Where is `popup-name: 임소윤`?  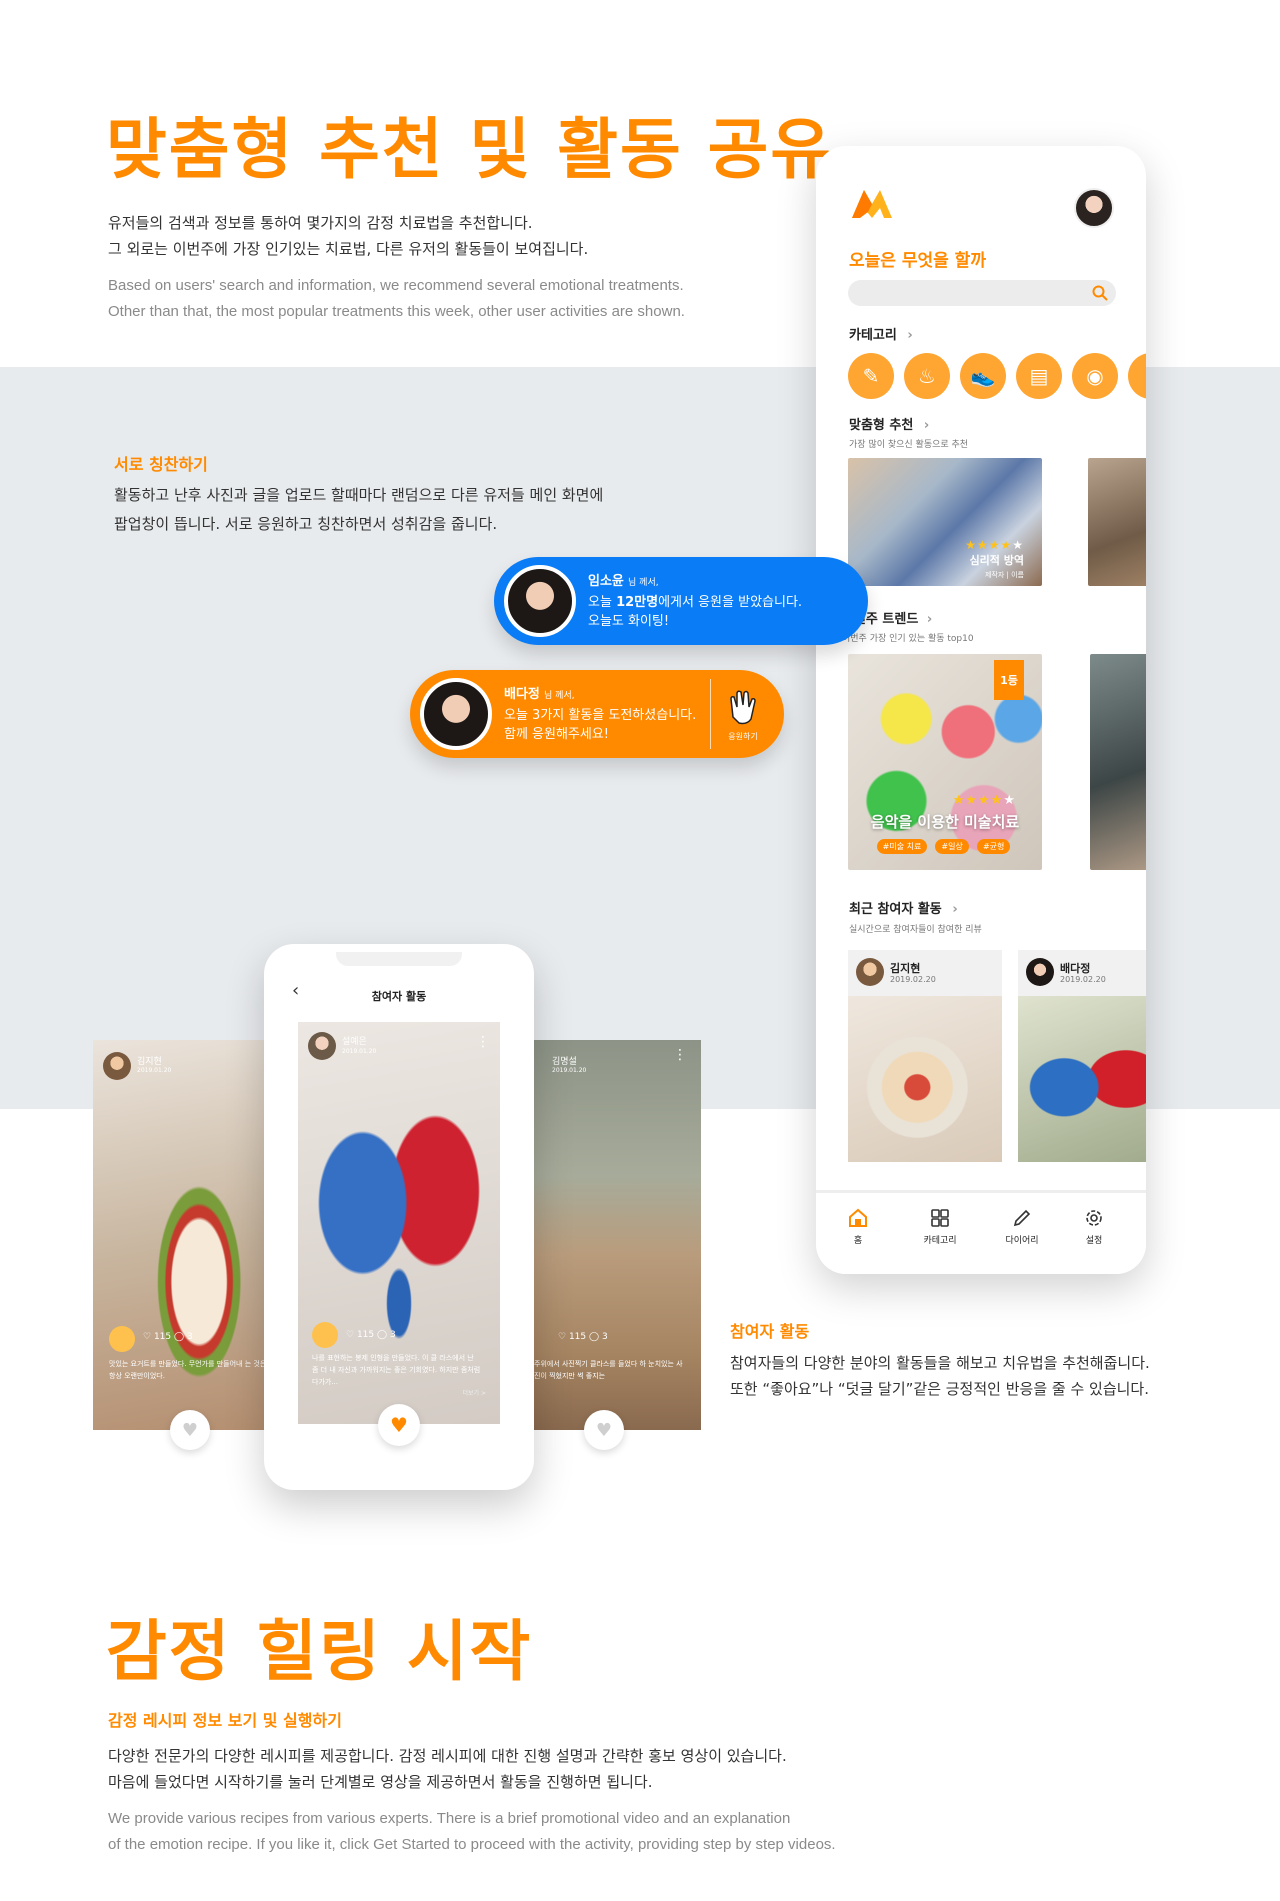
popup-name: 임소윤 is located at coordinates (606, 581).